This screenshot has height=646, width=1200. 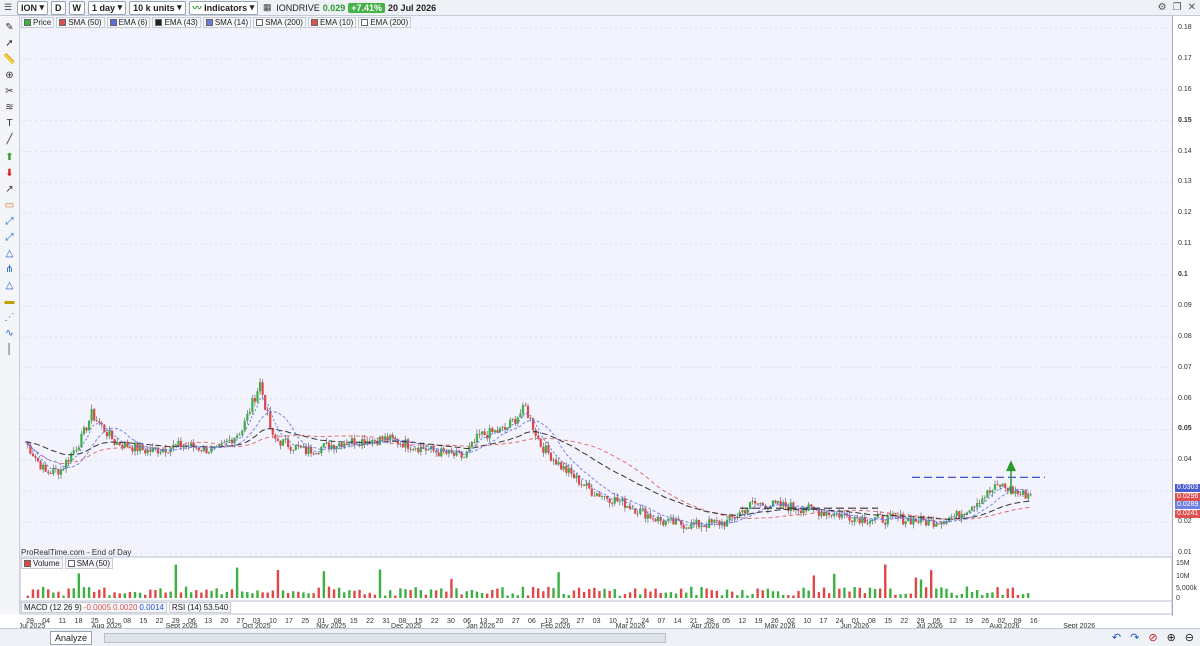 What do you see at coordinates (181, 22) in the screenshot?
I see `legend-label: EMA (43)` at bounding box center [181, 22].